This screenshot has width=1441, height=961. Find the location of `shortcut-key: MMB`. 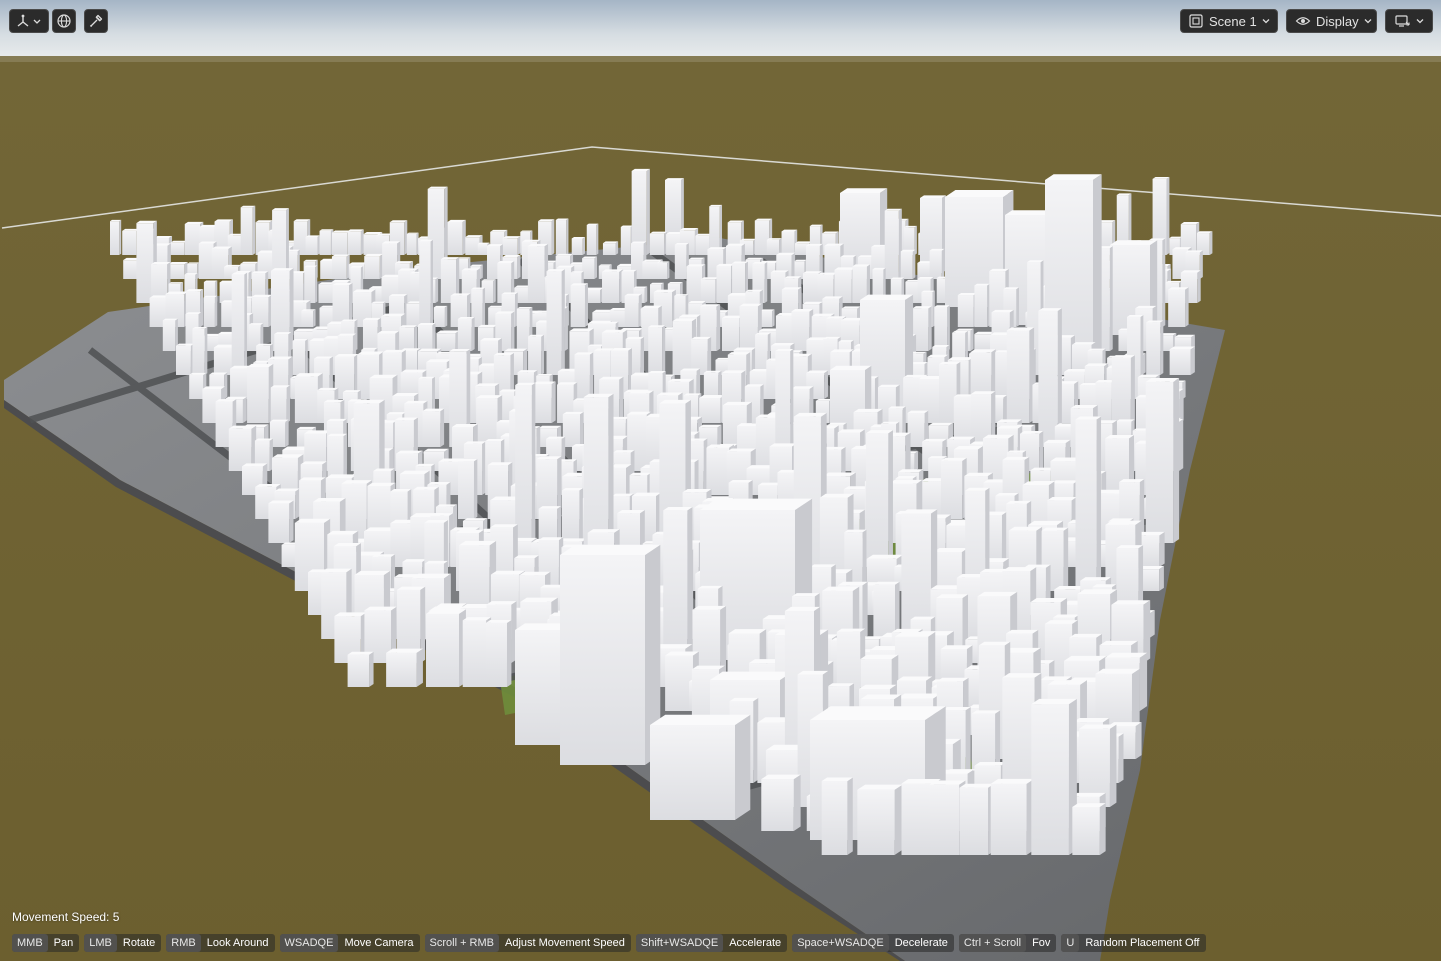

shortcut-key: MMB is located at coordinates (30, 943).